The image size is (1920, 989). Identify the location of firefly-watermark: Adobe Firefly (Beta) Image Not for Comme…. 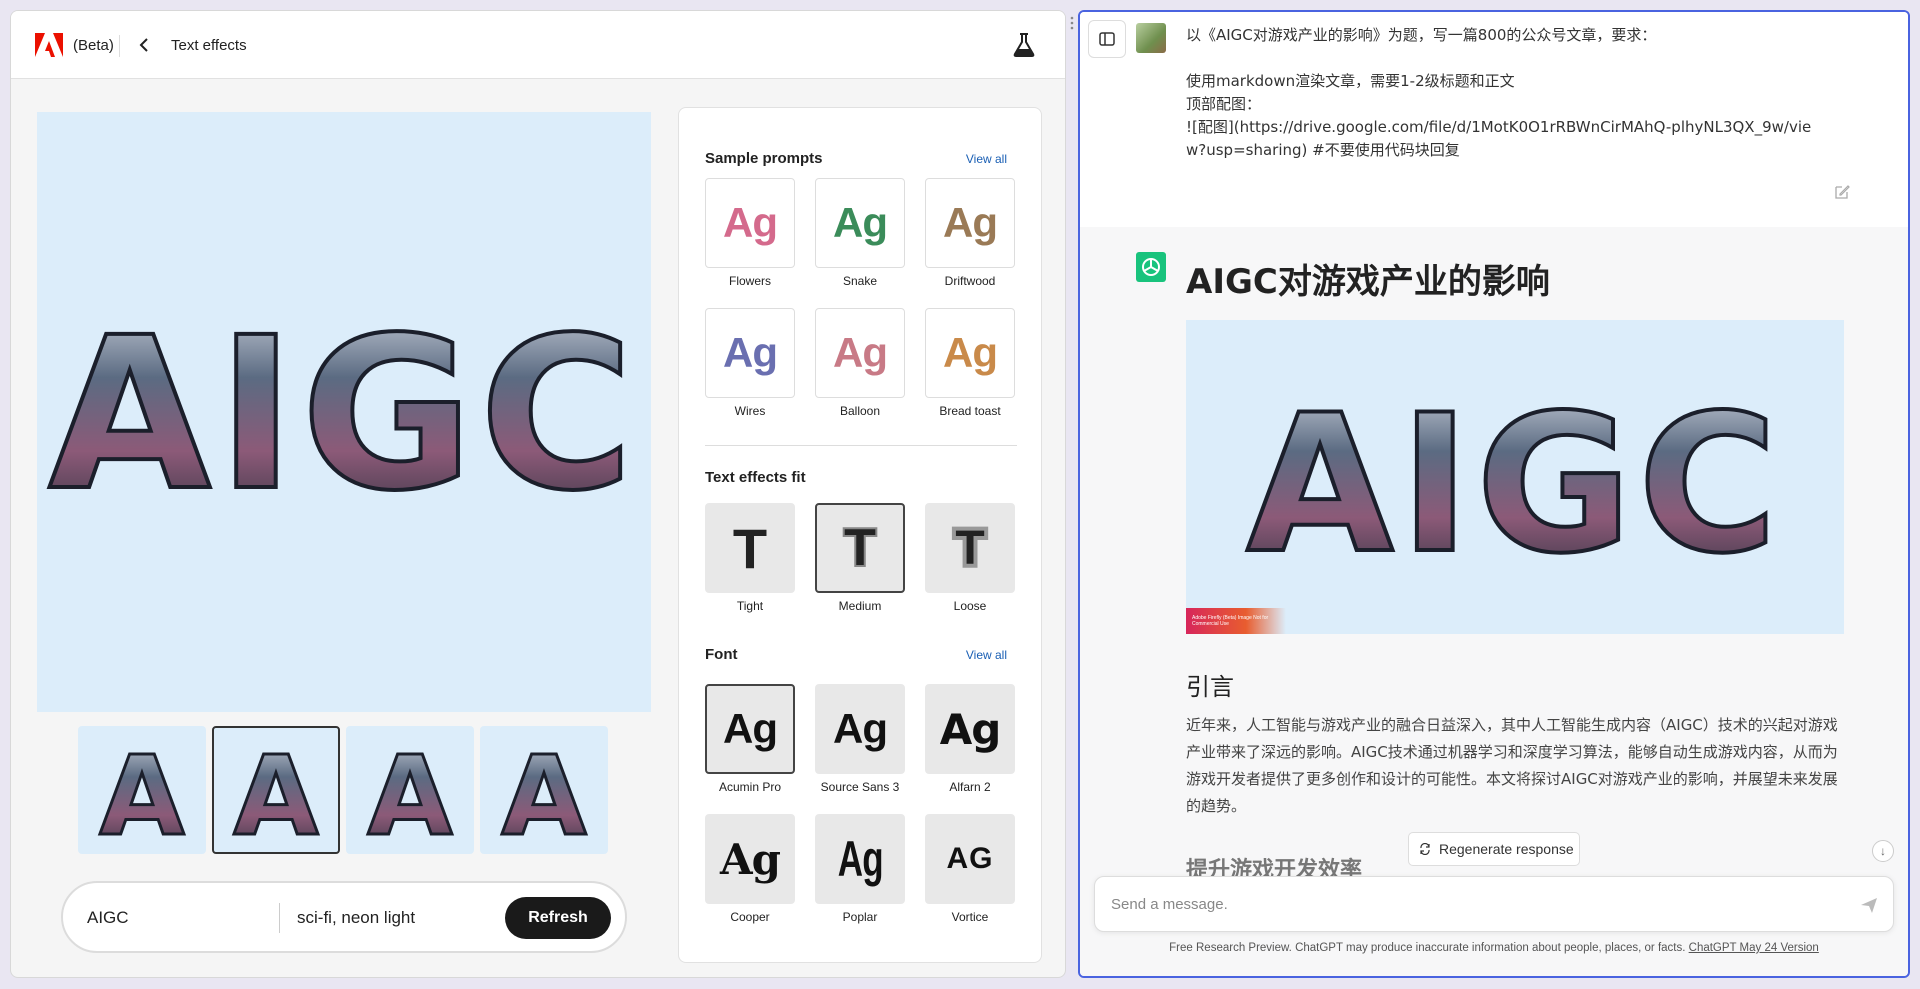
(1236, 621).